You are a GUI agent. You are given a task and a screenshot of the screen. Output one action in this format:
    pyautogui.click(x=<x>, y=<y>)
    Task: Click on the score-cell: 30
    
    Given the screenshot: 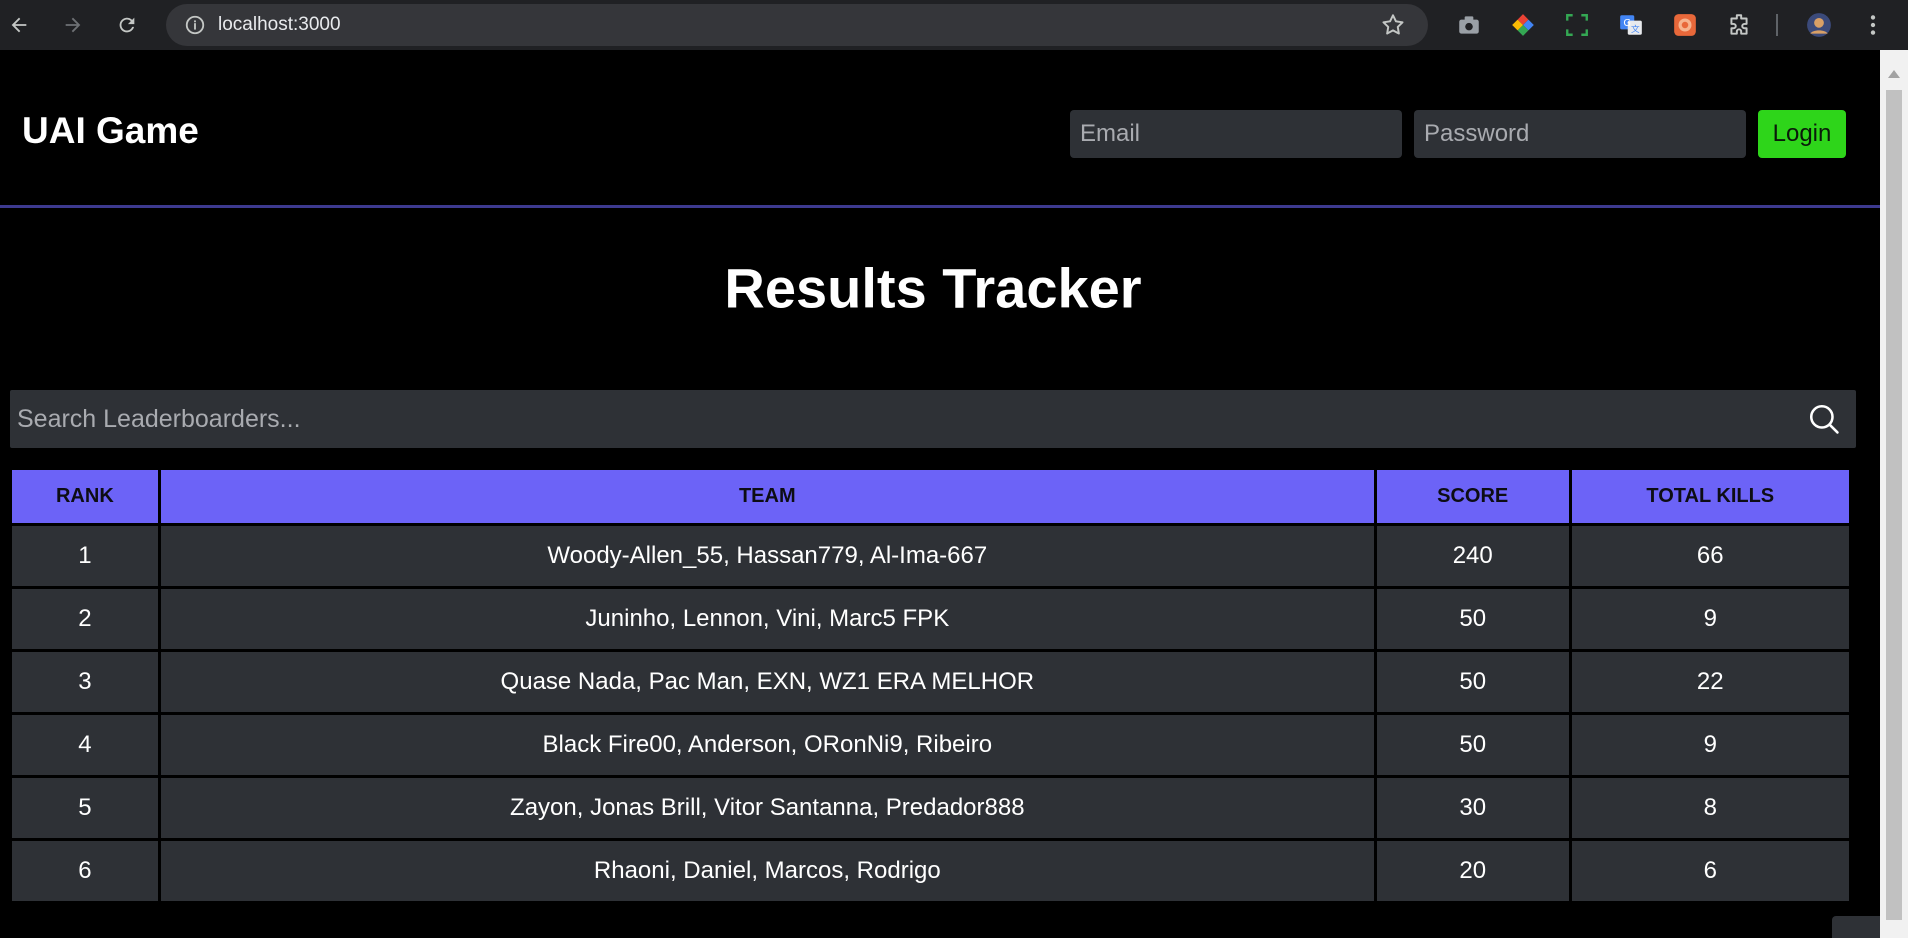 What is the action you would take?
    pyautogui.click(x=1472, y=808)
    